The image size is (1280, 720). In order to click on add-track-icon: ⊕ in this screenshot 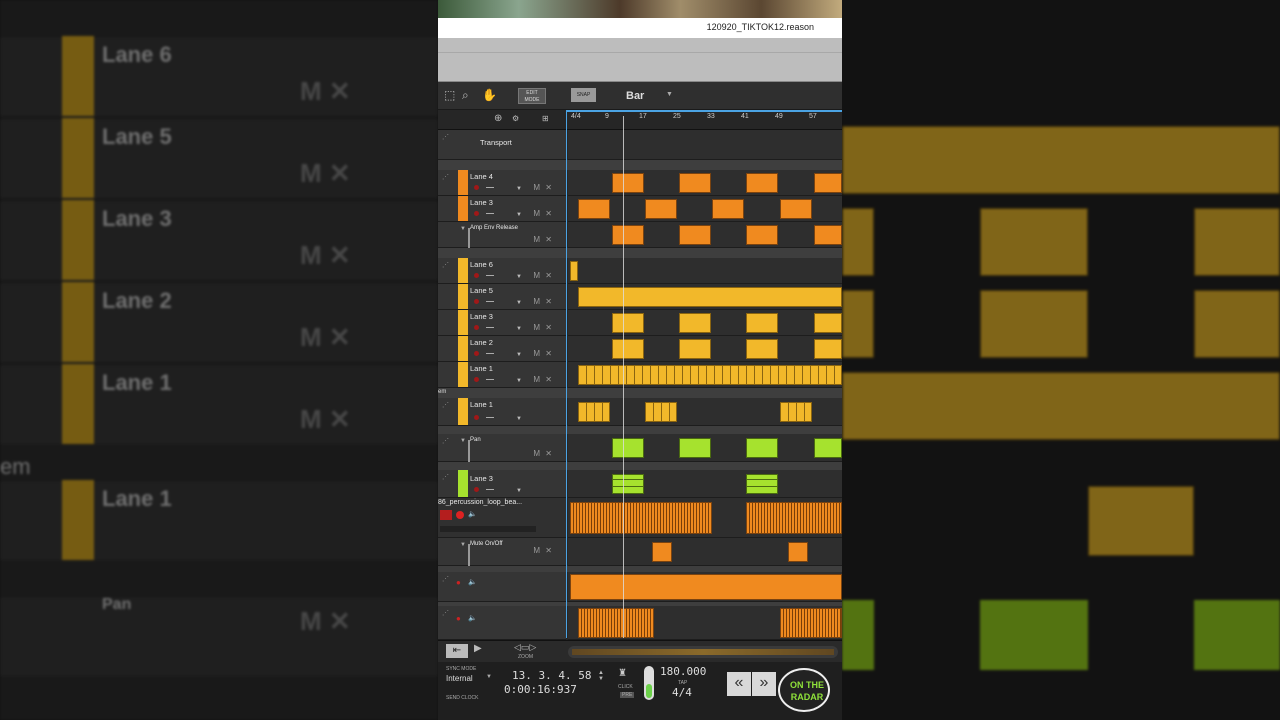, I will do `click(498, 118)`.